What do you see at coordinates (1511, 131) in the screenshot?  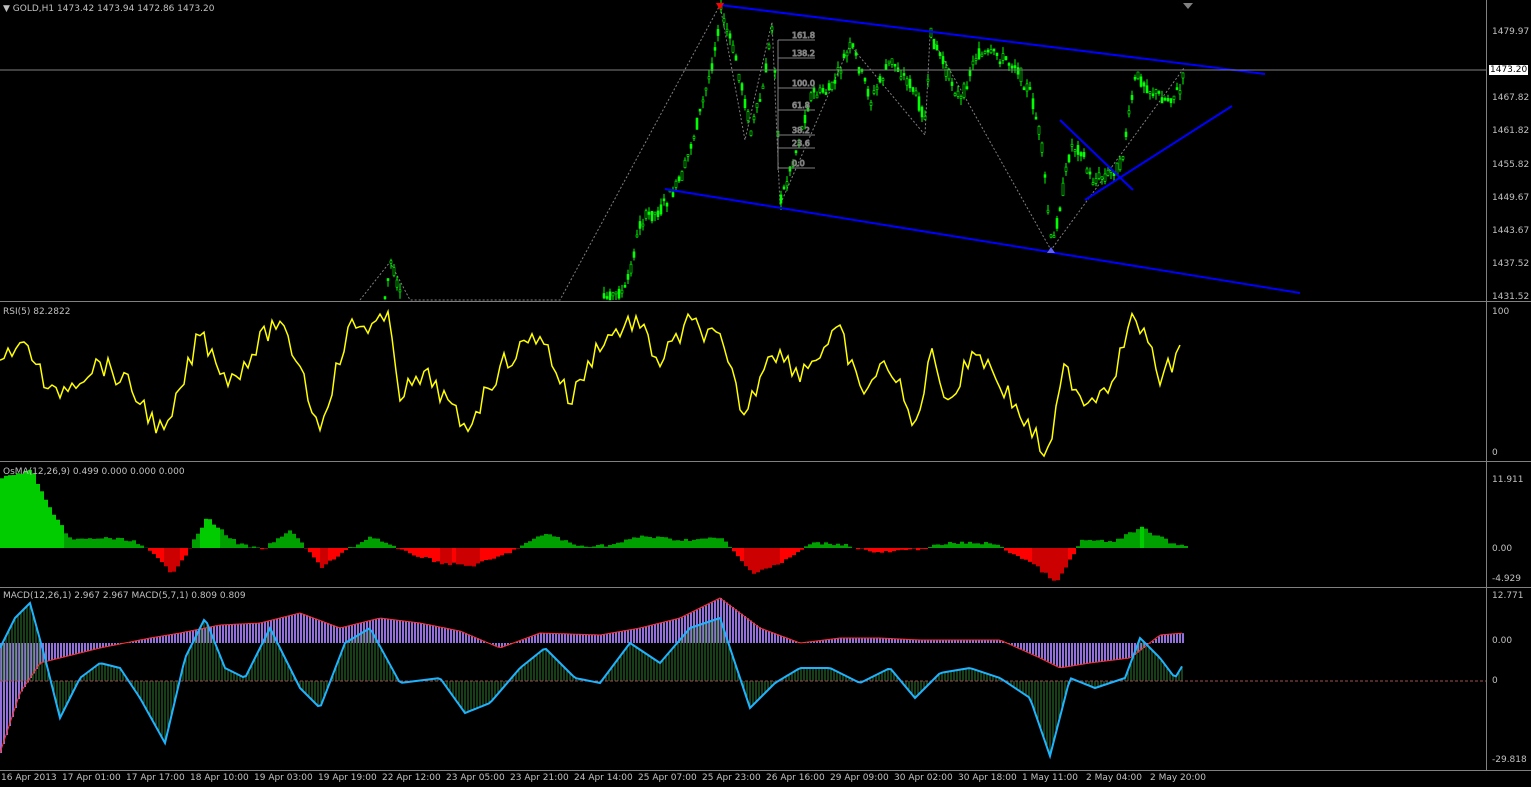 I see `price-tick-3: 1461.82` at bounding box center [1511, 131].